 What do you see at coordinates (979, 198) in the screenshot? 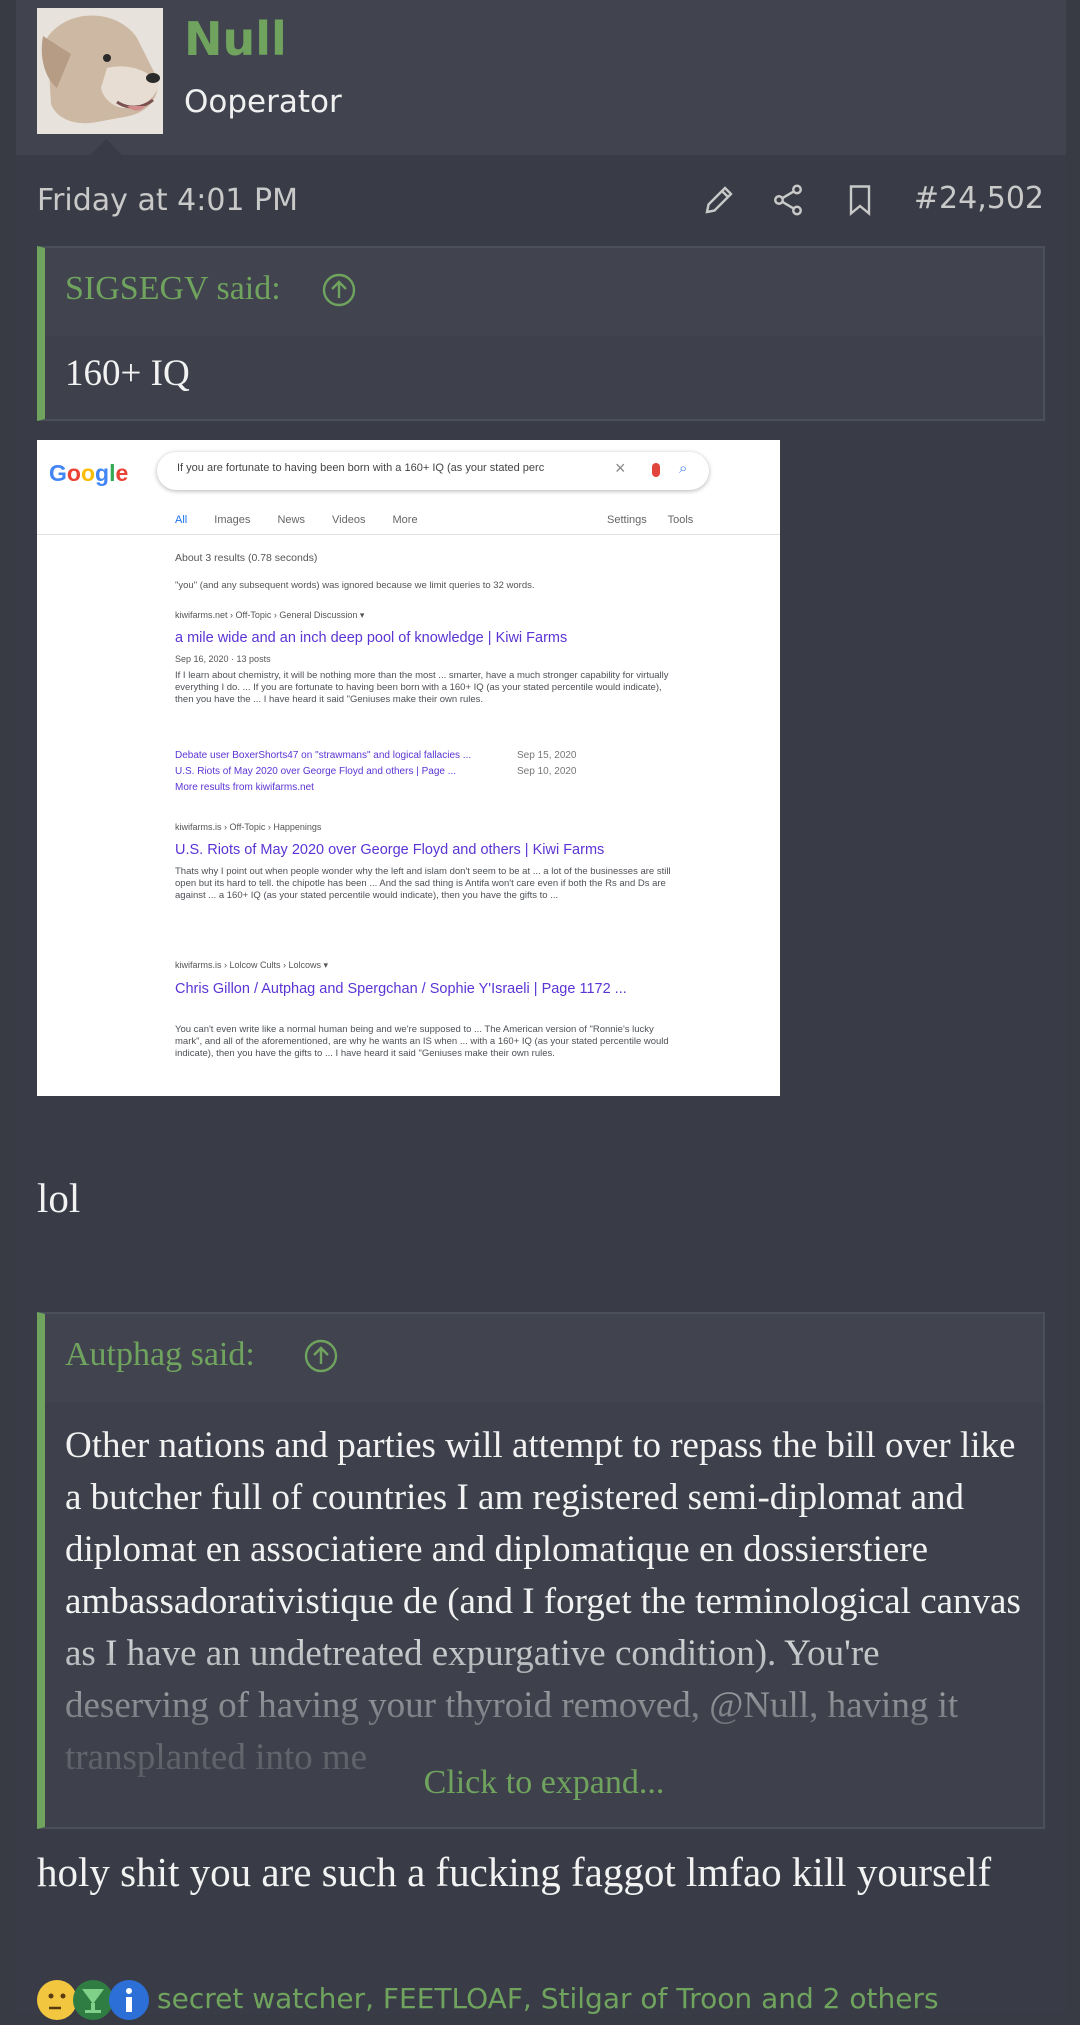
I see `post-number-link: #24,502` at bounding box center [979, 198].